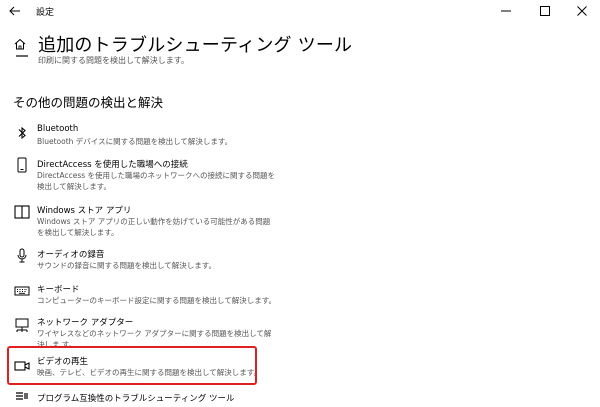 This screenshot has width=600, height=407. I want to click on troubleshooter-name: プログラム互換性のトラブルシューティング ツール, so click(136, 399).